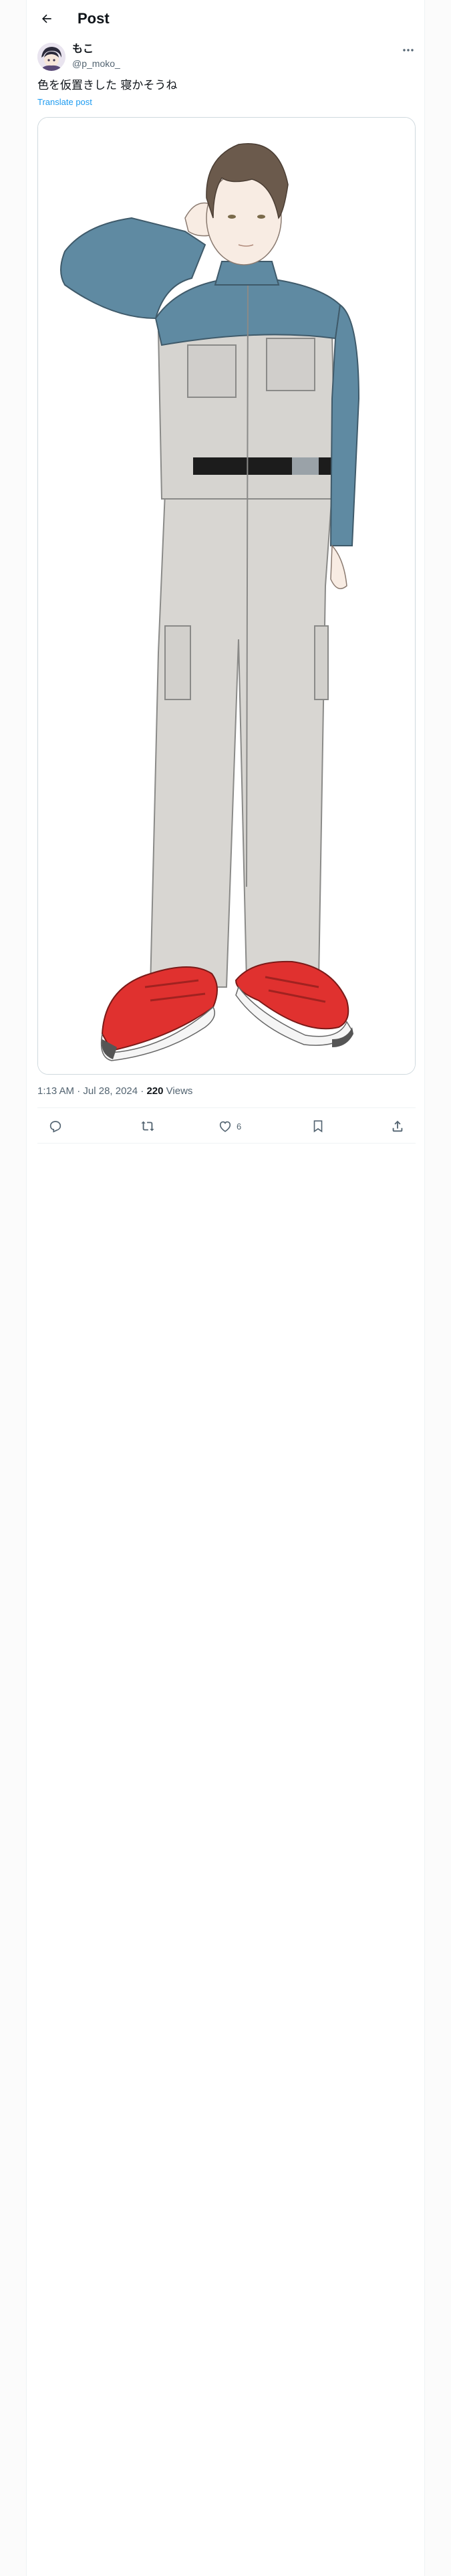 The image size is (451, 2576). I want to click on share-icon, so click(397, 1126).